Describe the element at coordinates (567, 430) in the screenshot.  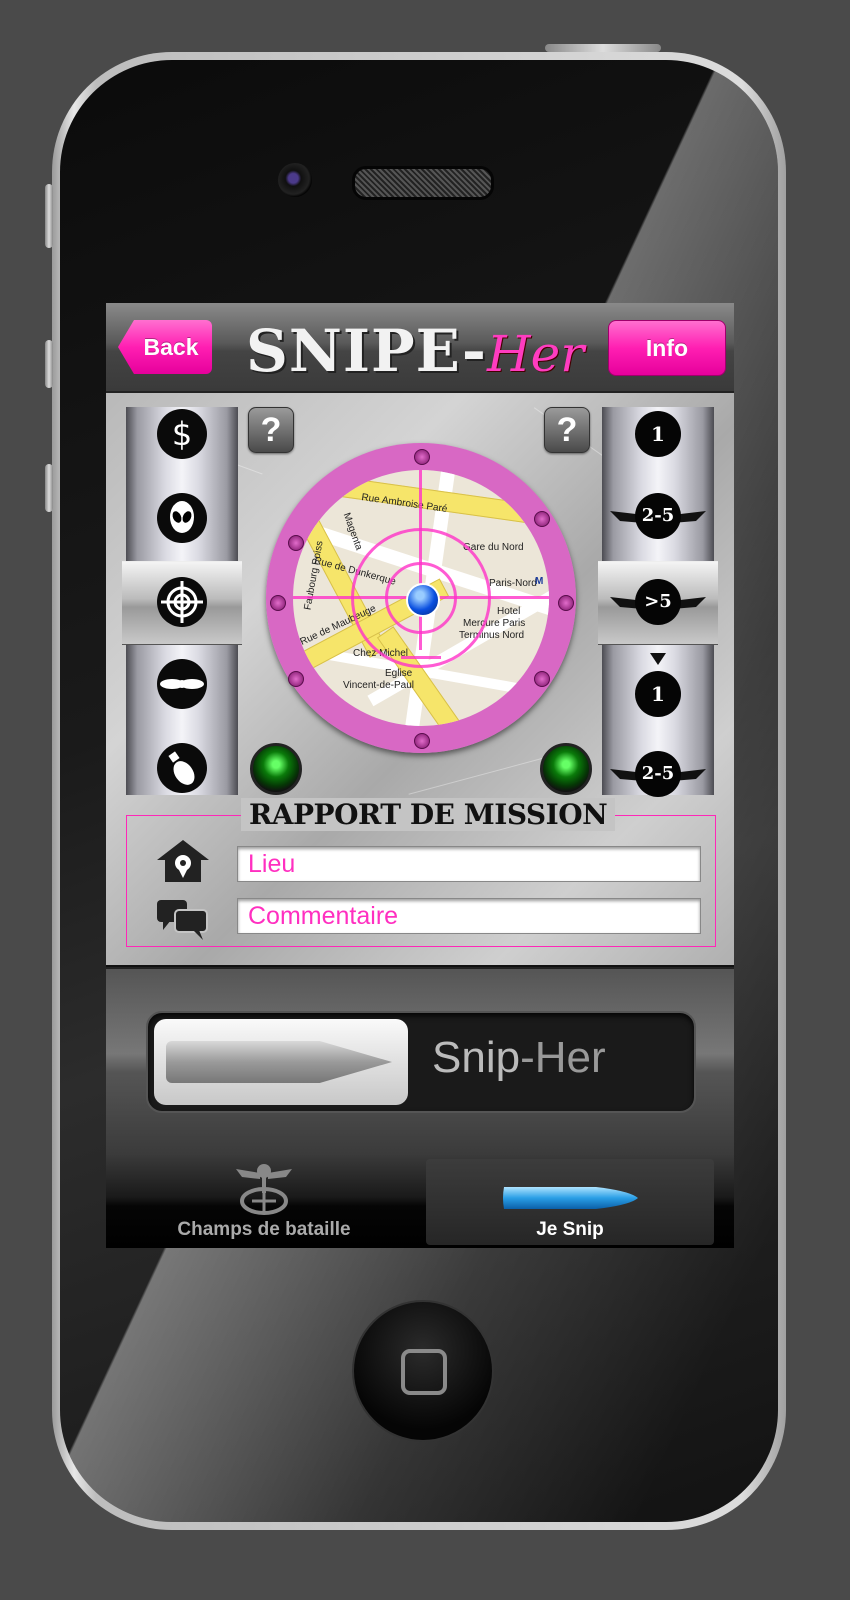
I see `help-button-right: ?` at that location.